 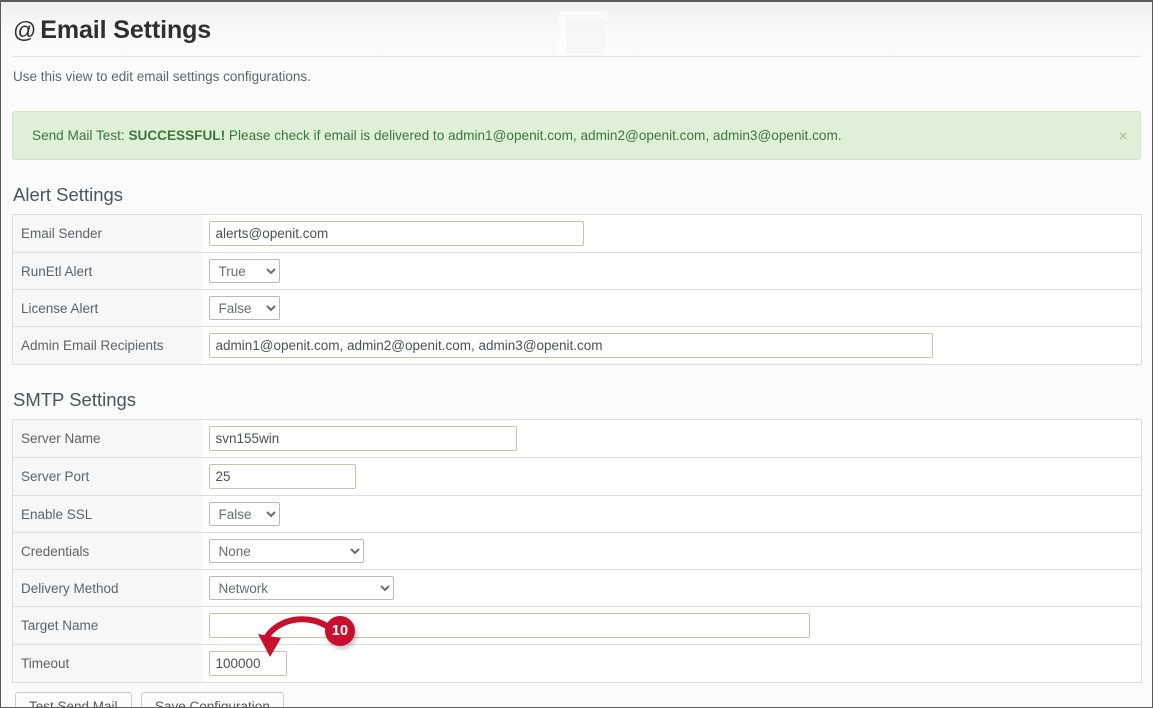 What do you see at coordinates (286, 551) in the screenshot?
I see `select-credentials: NoneBasicDefault` at bounding box center [286, 551].